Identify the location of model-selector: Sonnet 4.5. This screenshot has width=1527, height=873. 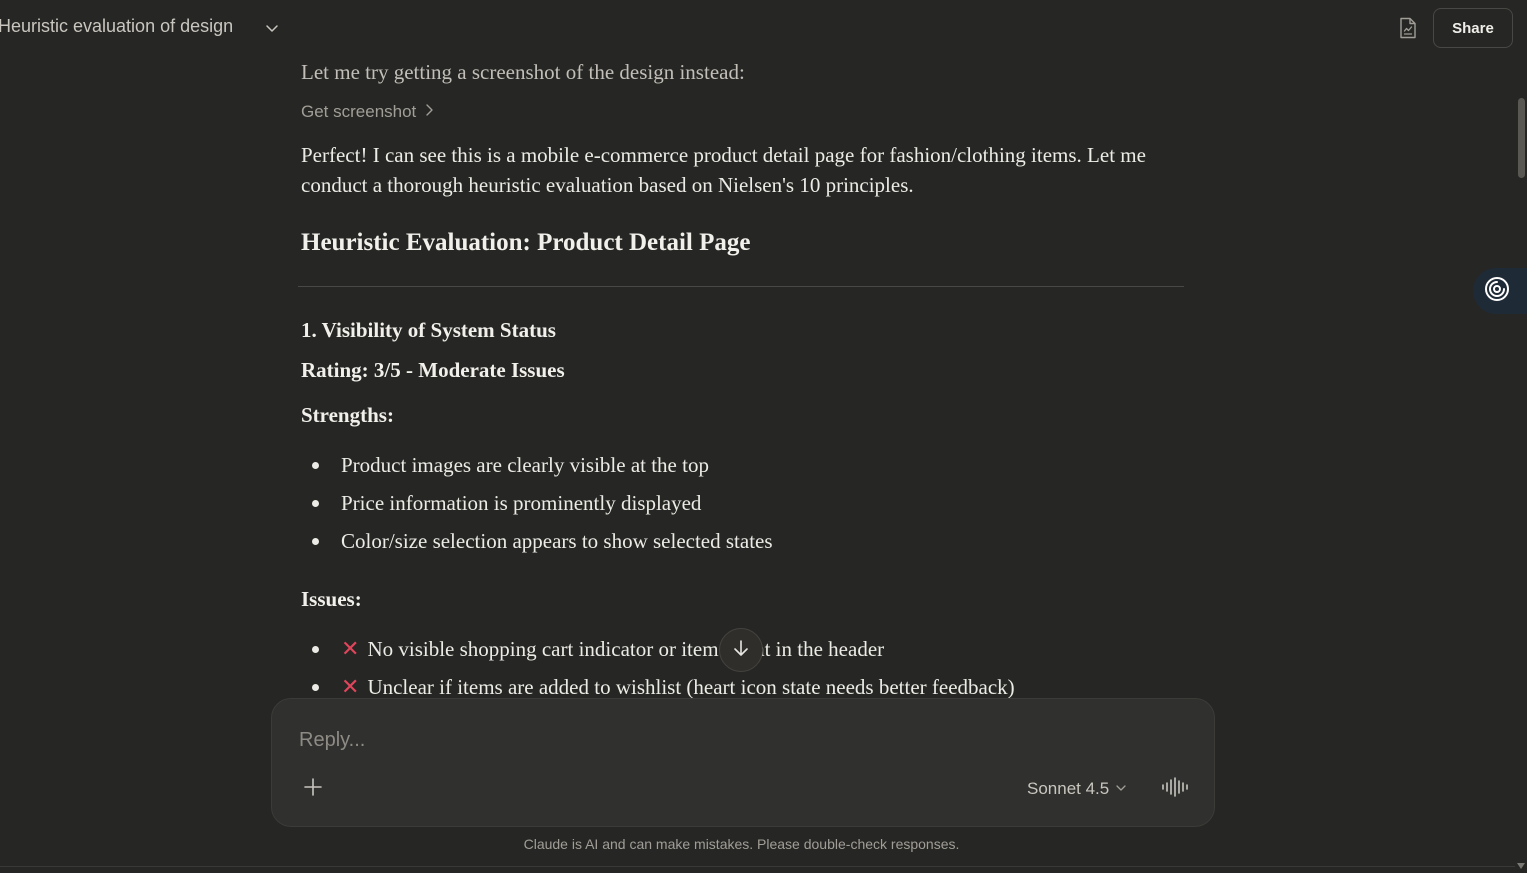
(1077, 789).